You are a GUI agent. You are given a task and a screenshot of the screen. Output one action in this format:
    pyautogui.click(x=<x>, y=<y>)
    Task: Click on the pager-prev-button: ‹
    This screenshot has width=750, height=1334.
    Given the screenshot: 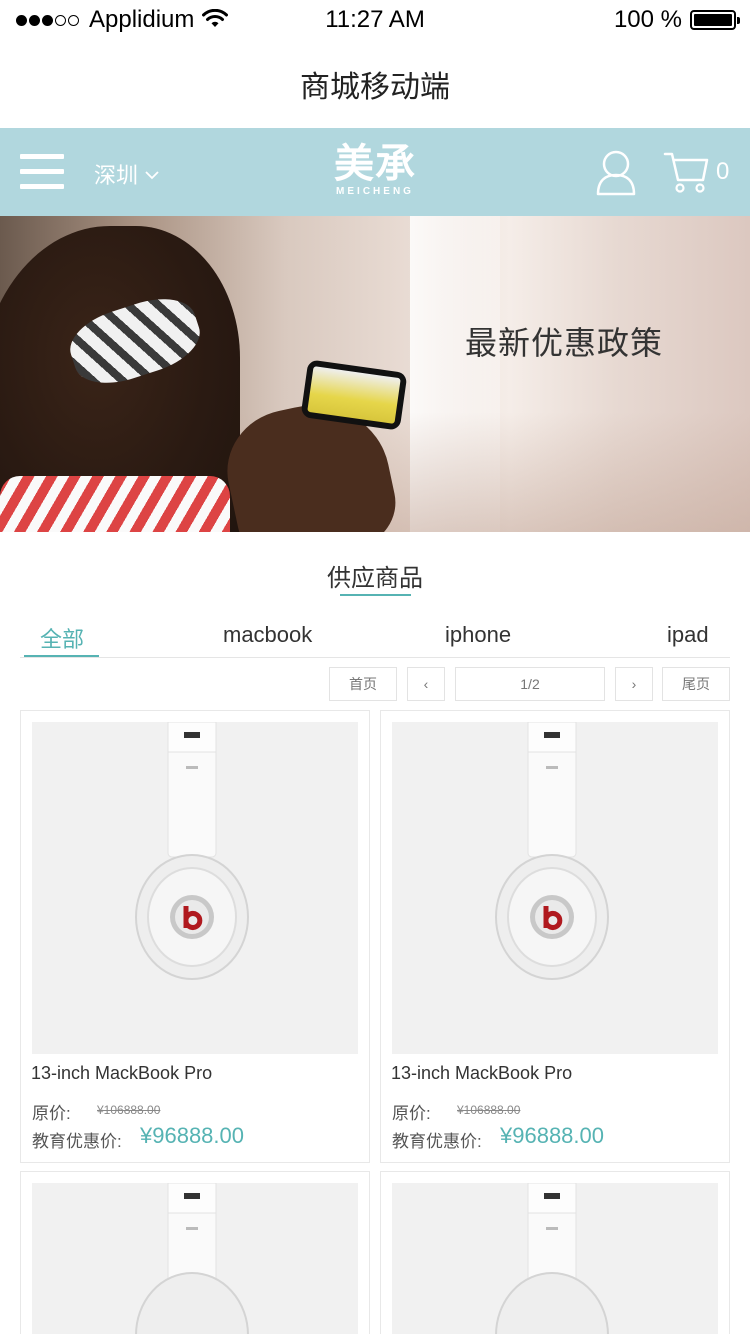 What is the action you would take?
    pyautogui.click(x=426, y=684)
    